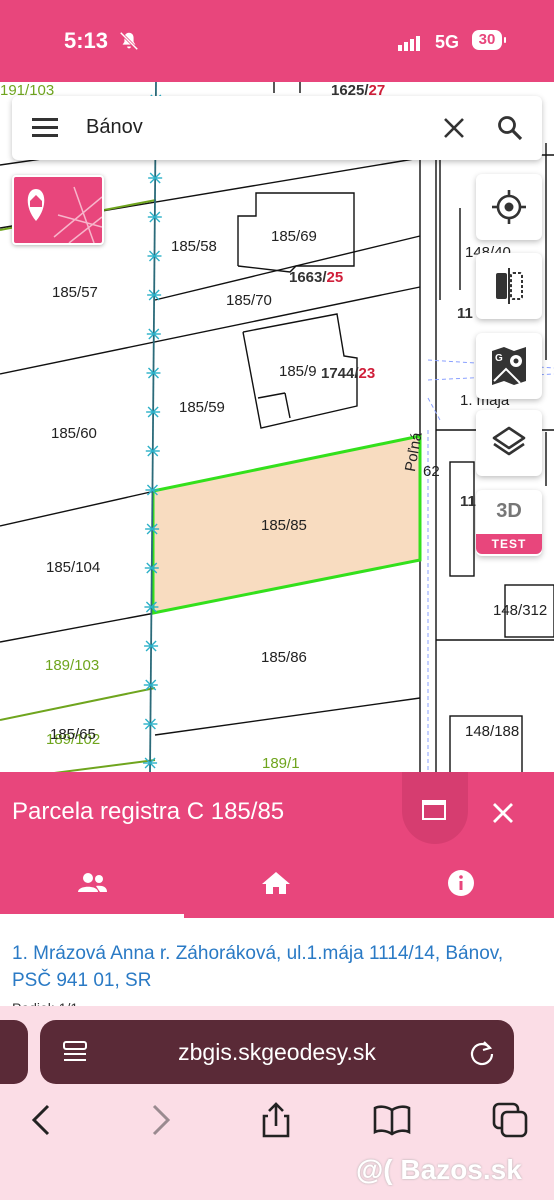 This screenshot has width=554, height=1200. Describe the element at coordinates (489, 40) in the screenshot. I see `battery-icon: 30` at that location.